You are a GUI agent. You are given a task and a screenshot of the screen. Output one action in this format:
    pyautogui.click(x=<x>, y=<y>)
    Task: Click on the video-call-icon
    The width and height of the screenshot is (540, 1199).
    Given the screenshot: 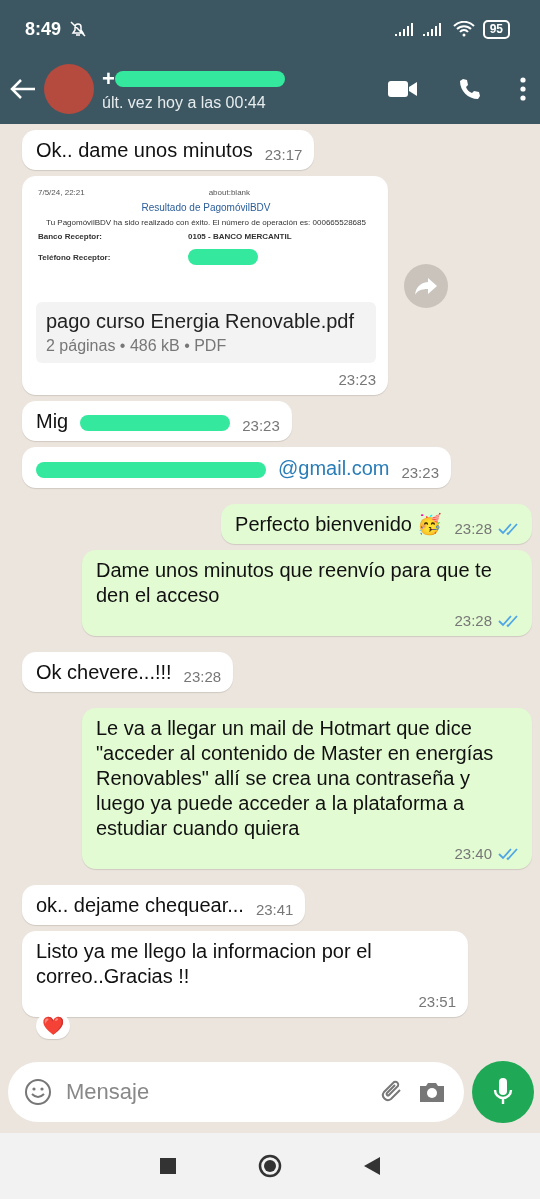 What is the action you would take?
    pyautogui.click(x=403, y=89)
    